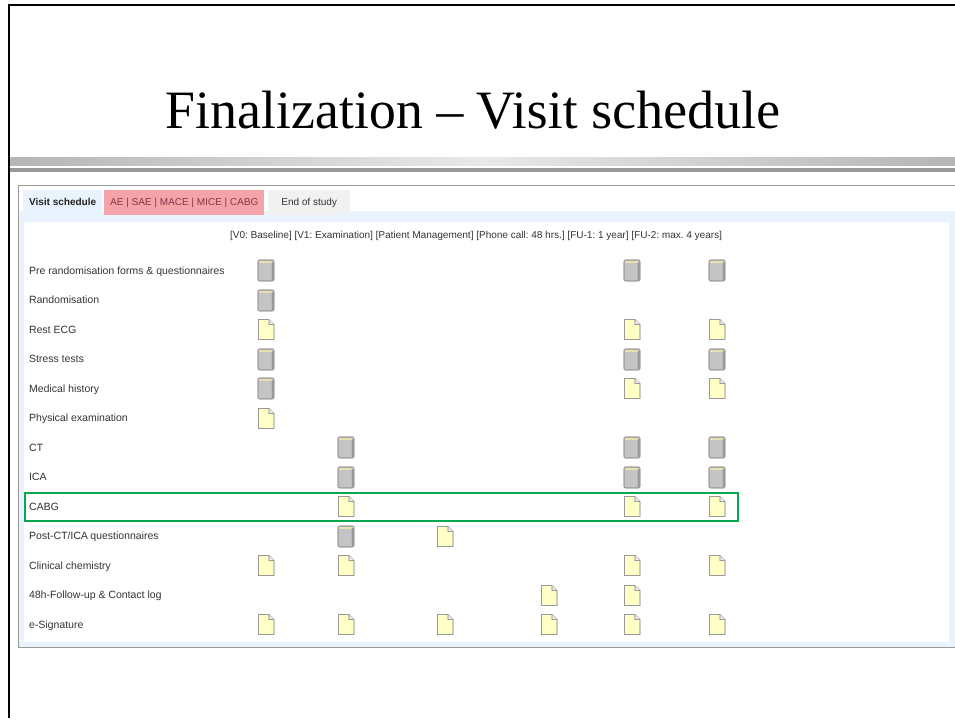 The width and height of the screenshot is (955, 720). Describe the element at coordinates (70, 566) in the screenshot. I see `row-label: Clinical chemistry` at that location.